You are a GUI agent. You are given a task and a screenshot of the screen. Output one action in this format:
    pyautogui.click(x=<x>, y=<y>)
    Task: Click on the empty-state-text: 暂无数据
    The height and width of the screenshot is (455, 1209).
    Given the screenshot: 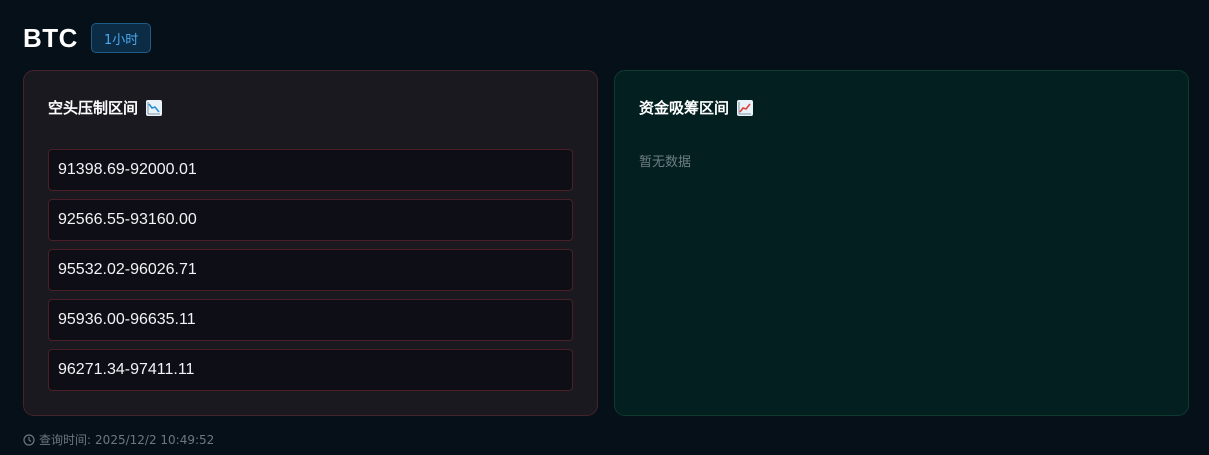 What is the action you would take?
    pyautogui.click(x=665, y=162)
    